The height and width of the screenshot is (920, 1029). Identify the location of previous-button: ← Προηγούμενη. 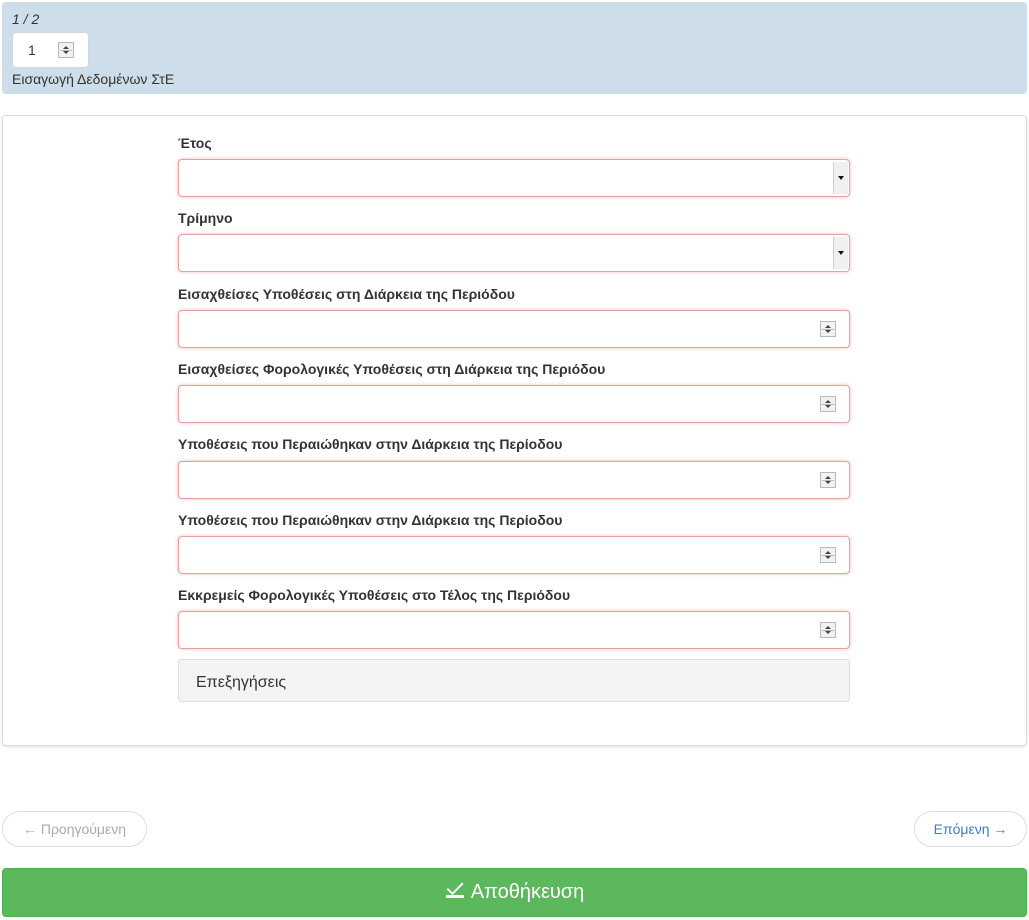
(74, 829).